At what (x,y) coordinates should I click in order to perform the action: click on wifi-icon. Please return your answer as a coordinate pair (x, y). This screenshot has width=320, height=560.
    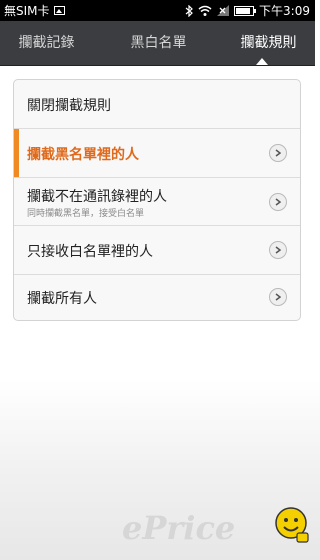
    Looking at the image, I should click on (205, 10).